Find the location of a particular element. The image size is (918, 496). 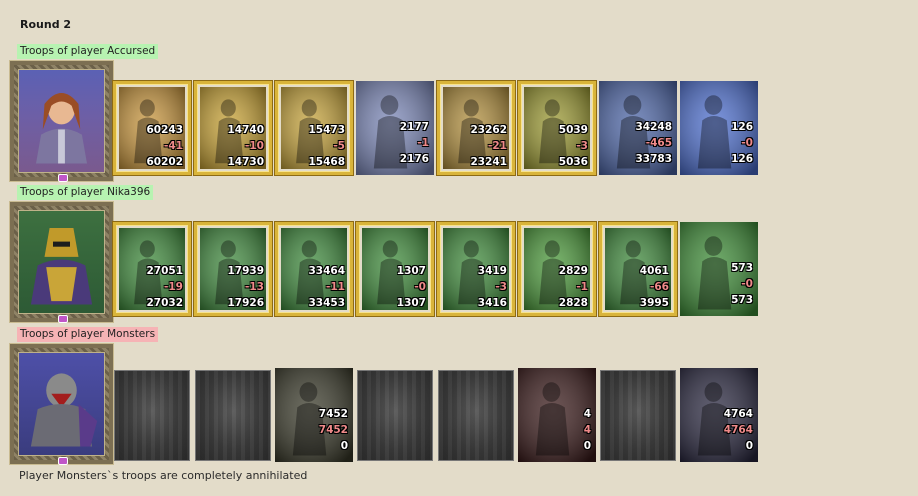

hero-portrait-monsters-icon is located at coordinates (64, 410).